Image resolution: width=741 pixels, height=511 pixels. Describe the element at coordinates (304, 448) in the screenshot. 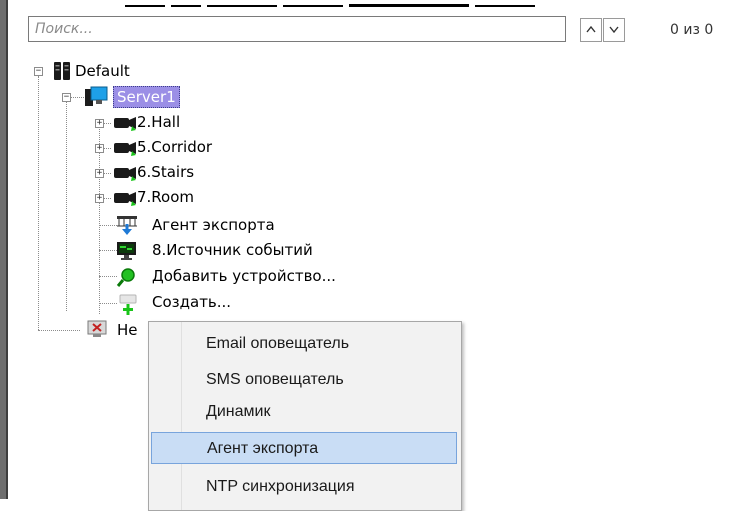

I see `menu-item-export-agent: Агент экспорта` at that location.